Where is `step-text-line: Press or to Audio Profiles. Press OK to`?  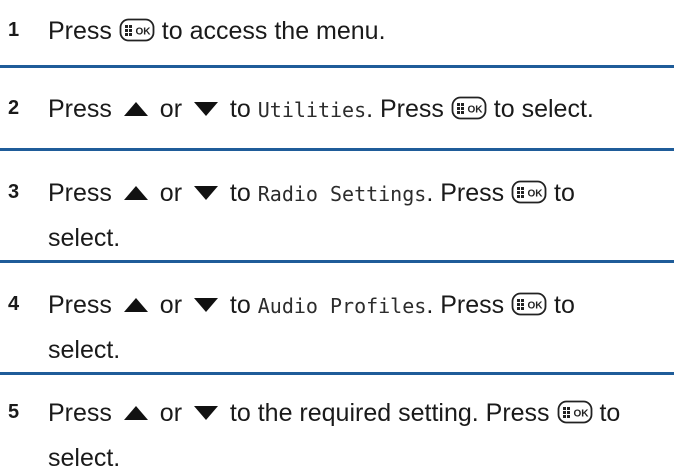 step-text-line: Press or to Audio Profiles. Press OK to is located at coordinates (311, 305).